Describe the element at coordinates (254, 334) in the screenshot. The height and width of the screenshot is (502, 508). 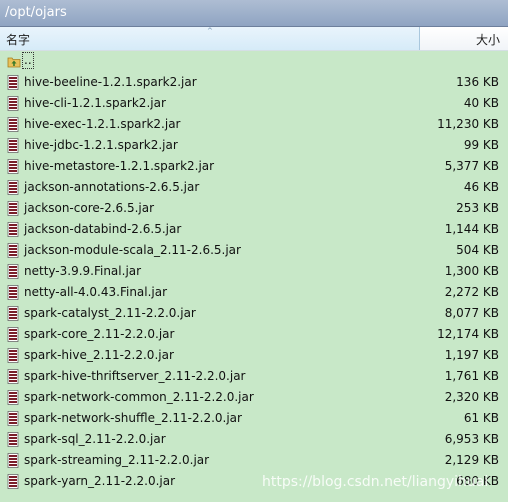
I see `file-row: spark-core_2.11-2.2.0.jar 12,174 KB` at that location.